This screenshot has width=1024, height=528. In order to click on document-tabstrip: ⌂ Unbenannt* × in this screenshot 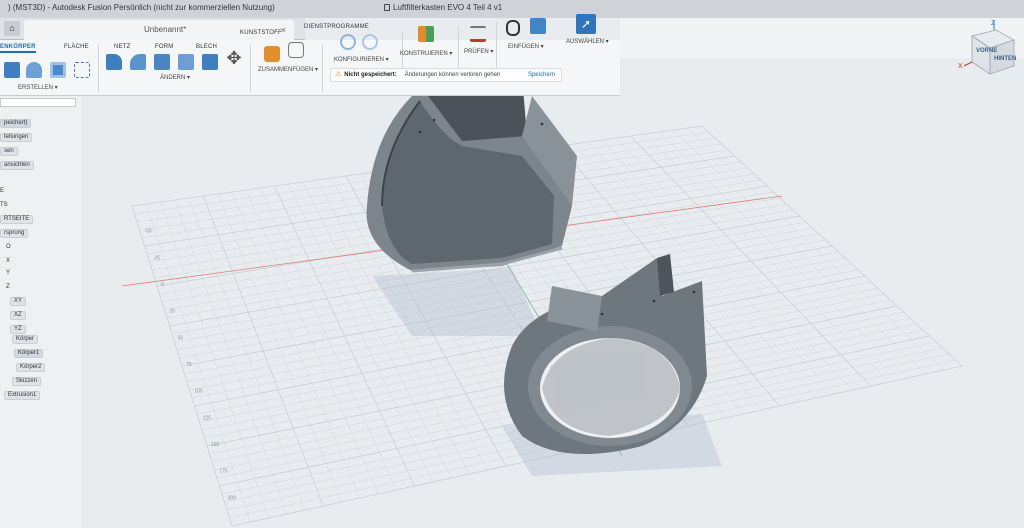, I will do `click(152, 29)`.